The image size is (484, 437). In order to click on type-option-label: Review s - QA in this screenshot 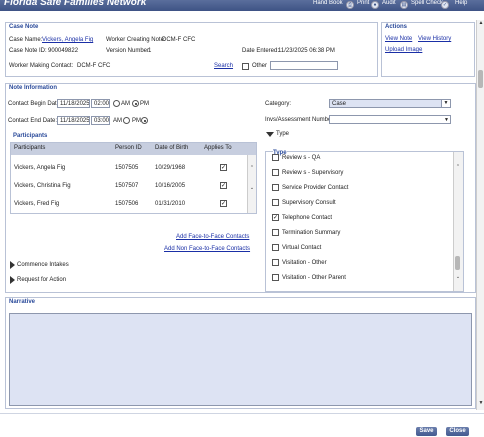, I will do `click(301, 158)`.